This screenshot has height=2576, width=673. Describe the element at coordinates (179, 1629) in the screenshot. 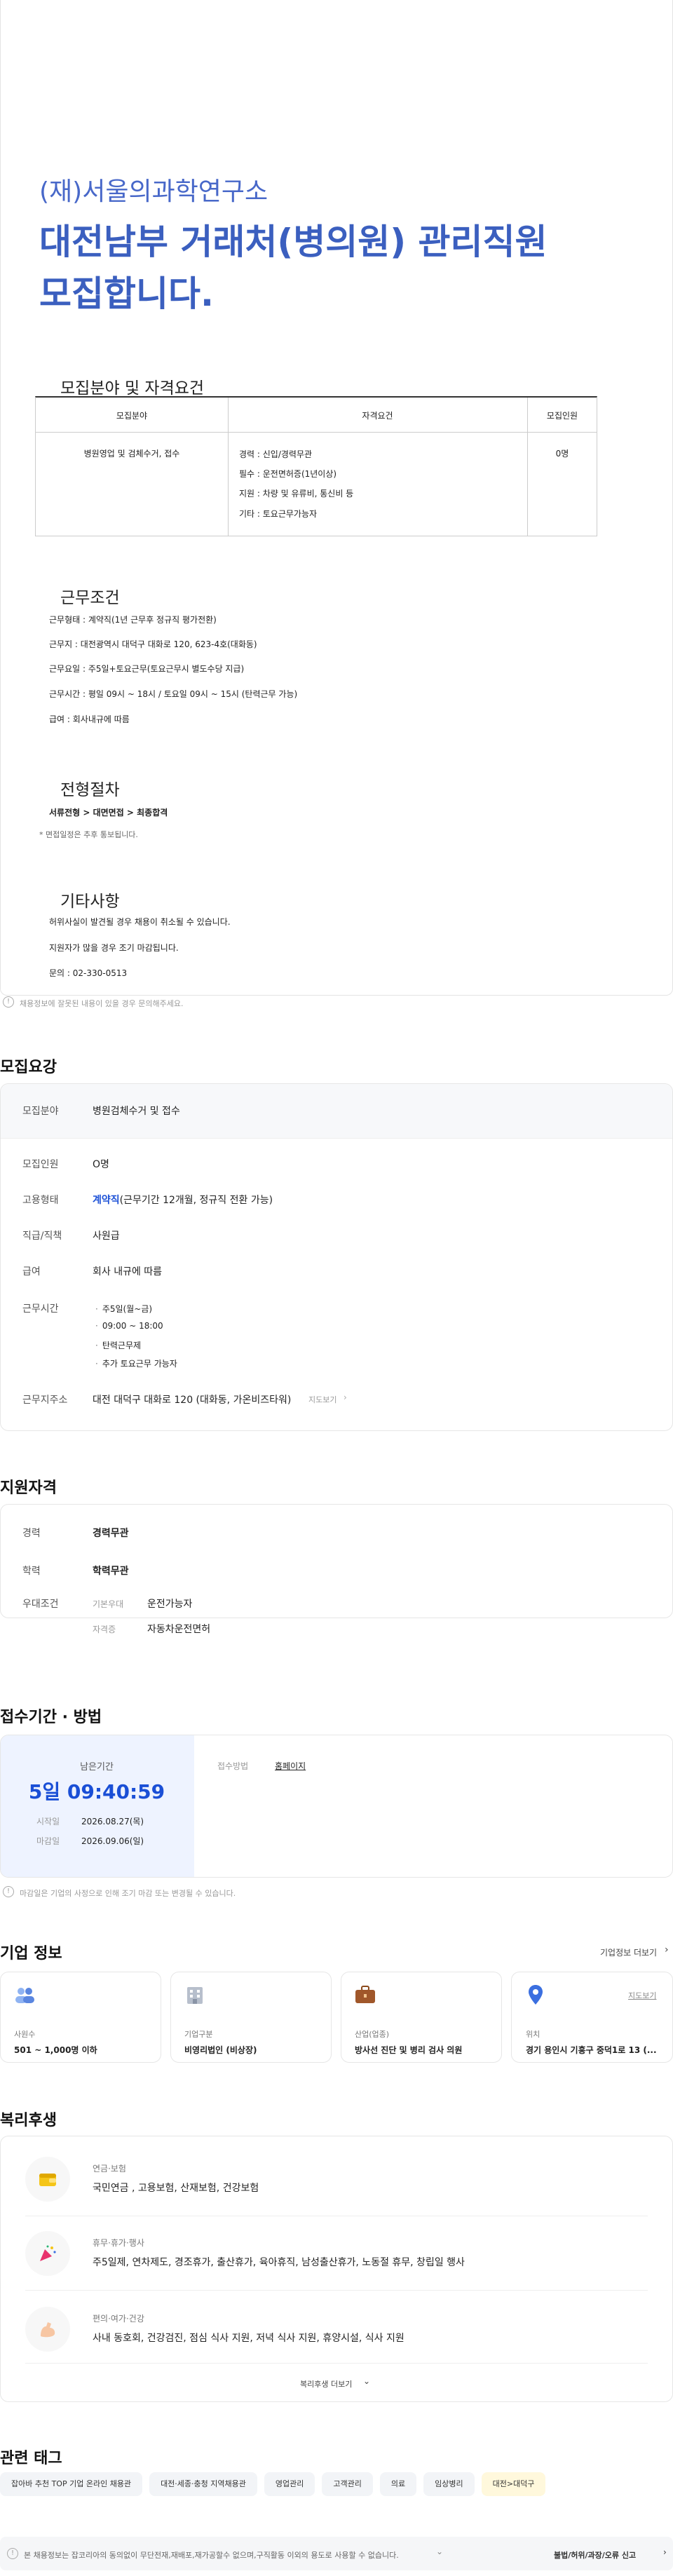

I see `pref-value: 자동차운전면허` at that location.